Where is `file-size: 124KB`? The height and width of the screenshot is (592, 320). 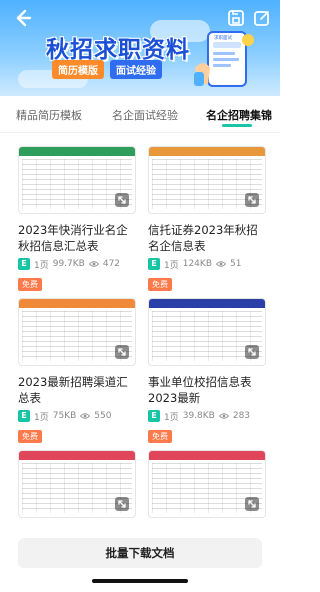
file-size: 124KB is located at coordinates (197, 264).